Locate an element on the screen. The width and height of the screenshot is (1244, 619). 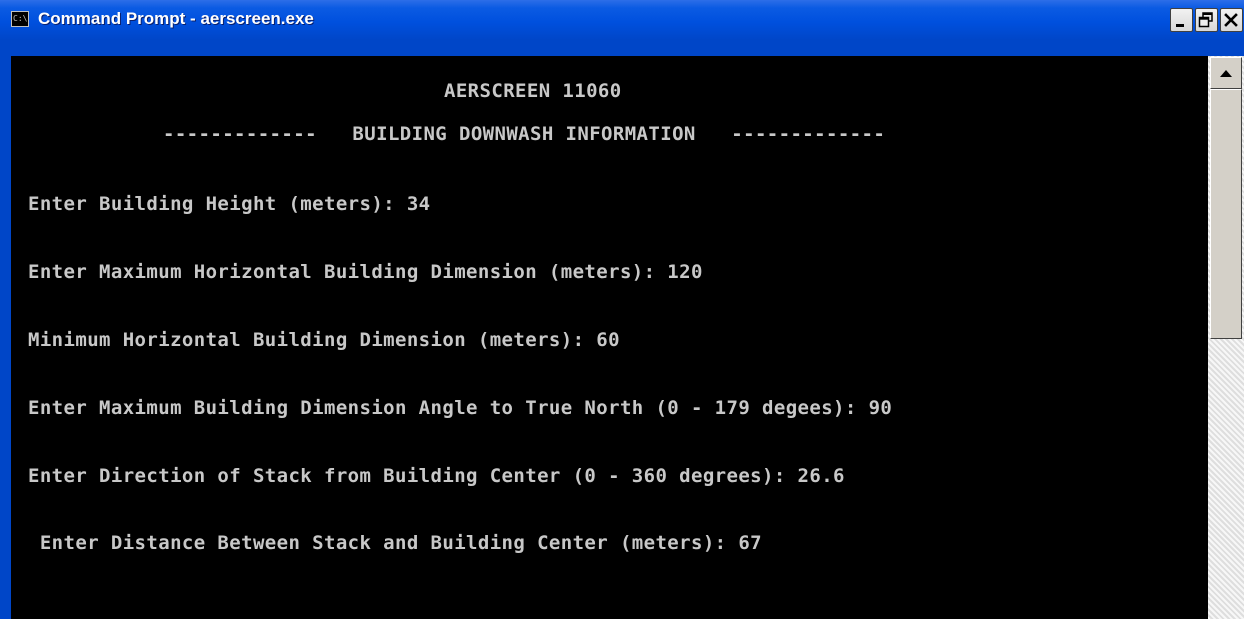
minimize-button is located at coordinates (1181, 20).